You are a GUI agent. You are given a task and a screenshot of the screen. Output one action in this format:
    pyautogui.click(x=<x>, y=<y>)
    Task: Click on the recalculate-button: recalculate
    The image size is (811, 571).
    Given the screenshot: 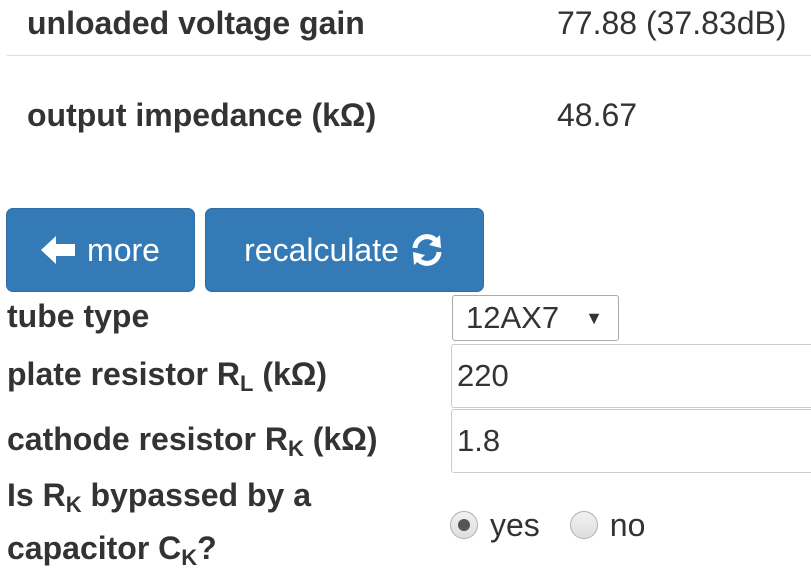 What is the action you would take?
    pyautogui.click(x=344, y=250)
    